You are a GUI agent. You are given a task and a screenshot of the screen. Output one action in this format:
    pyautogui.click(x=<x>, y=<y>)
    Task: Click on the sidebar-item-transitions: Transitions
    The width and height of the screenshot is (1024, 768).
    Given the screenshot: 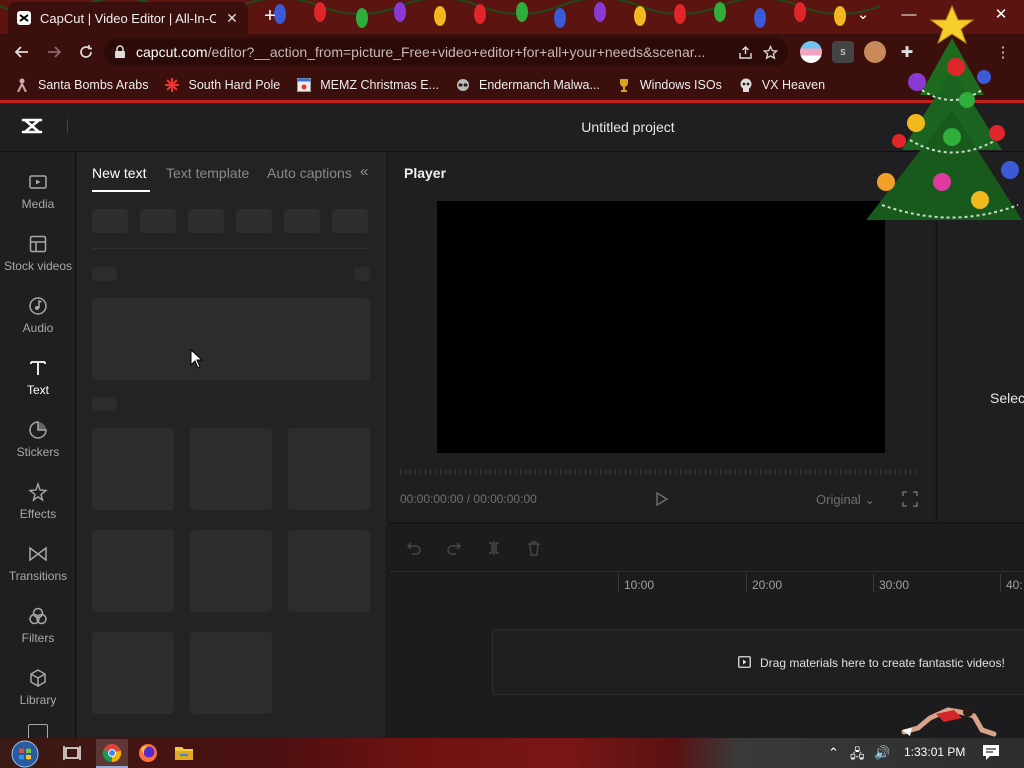 What is the action you would take?
    pyautogui.click(x=38, y=563)
    